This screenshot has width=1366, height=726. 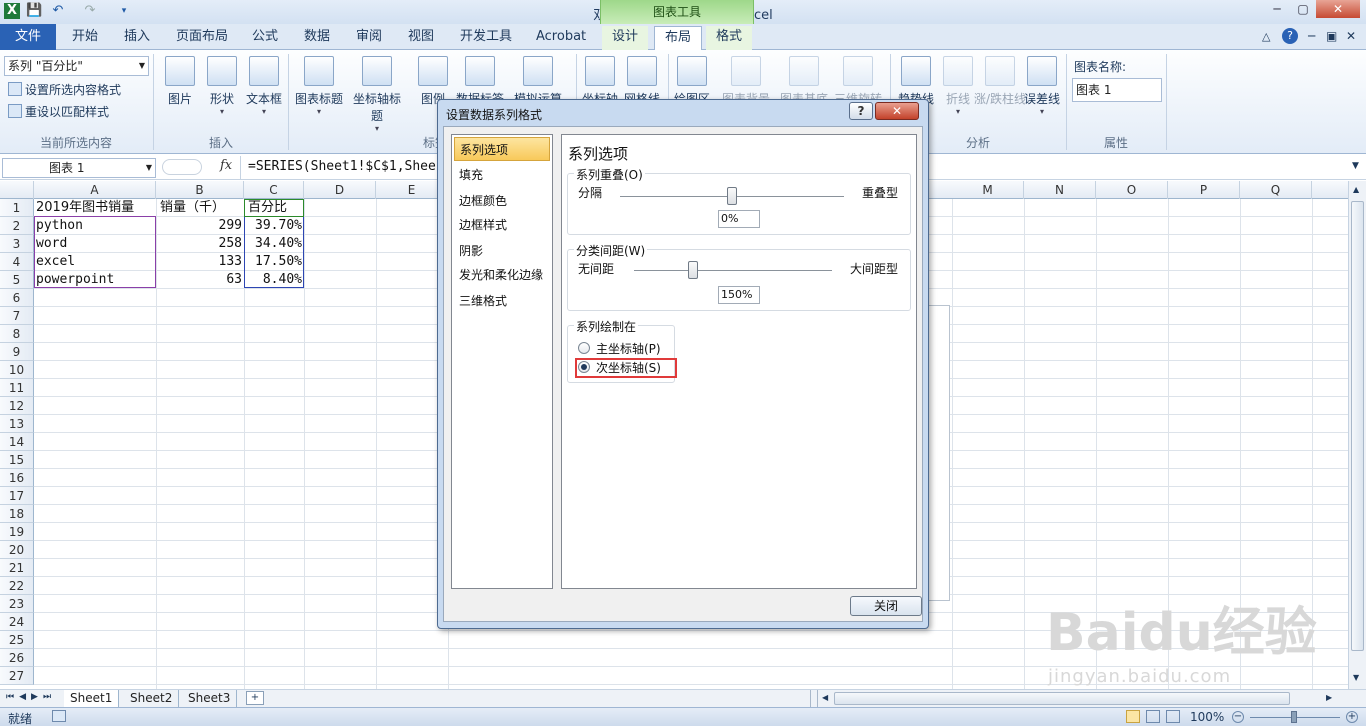 What do you see at coordinates (17, 190) in the screenshot?
I see `select-all-corner` at bounding box center [17, 190].